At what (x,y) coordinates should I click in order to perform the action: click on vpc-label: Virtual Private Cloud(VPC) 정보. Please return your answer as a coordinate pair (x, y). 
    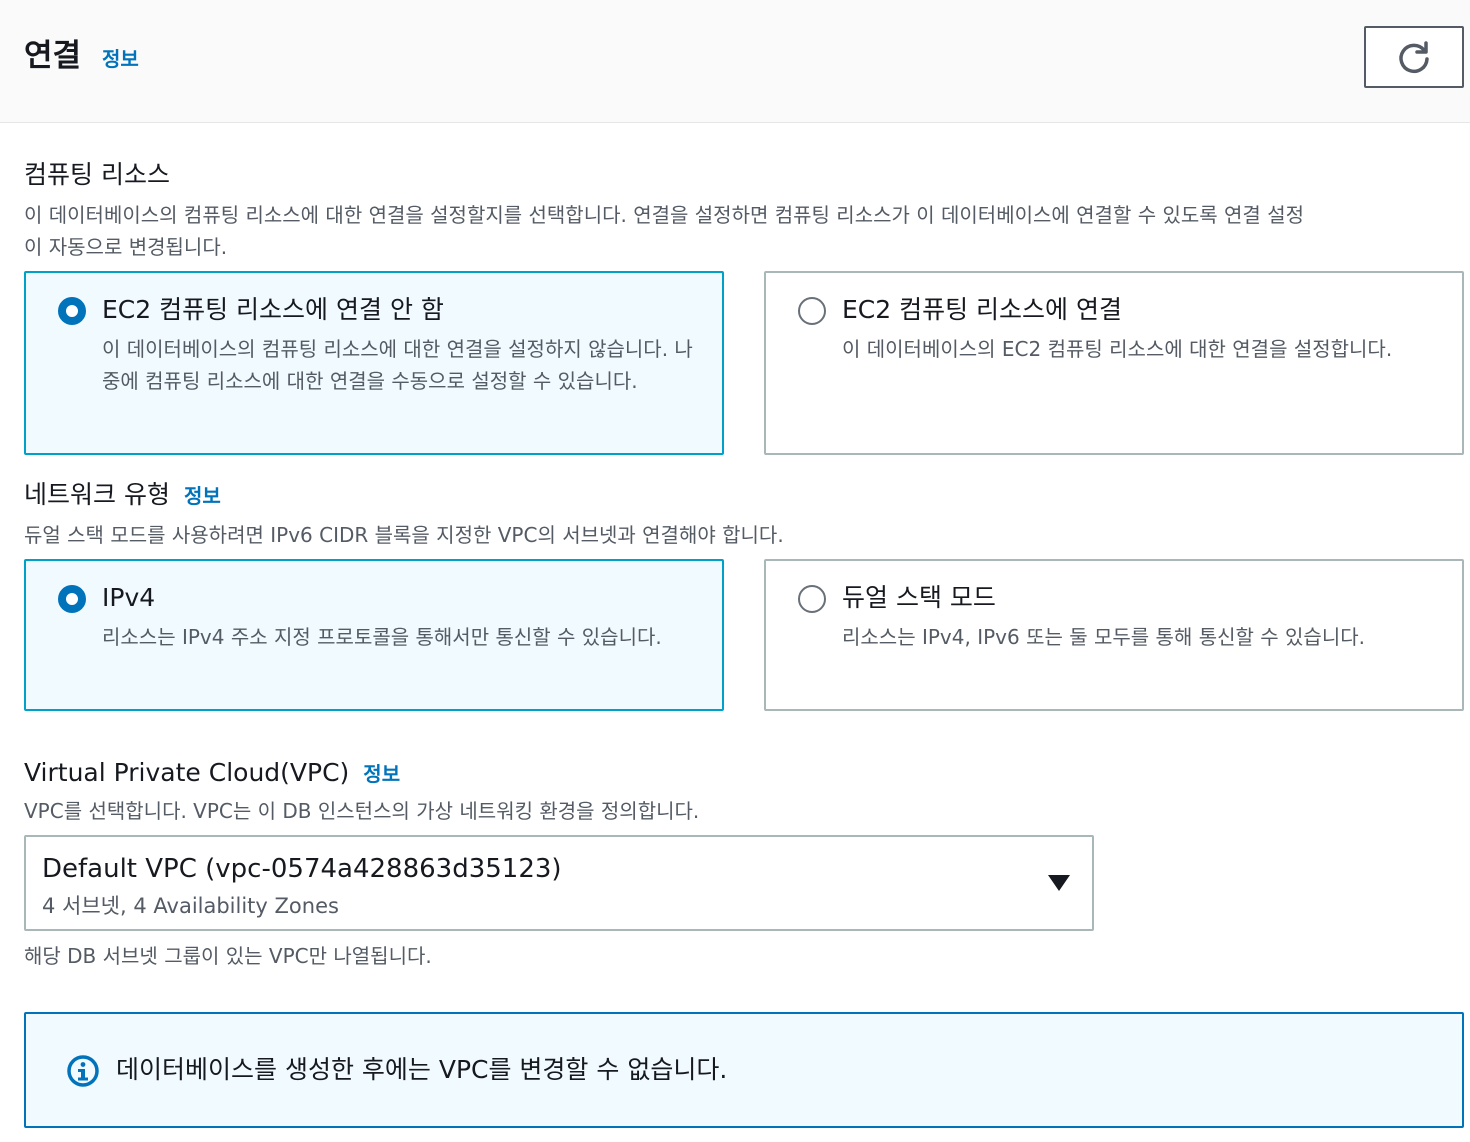
    Looking at the image, I should click on (212, 773).